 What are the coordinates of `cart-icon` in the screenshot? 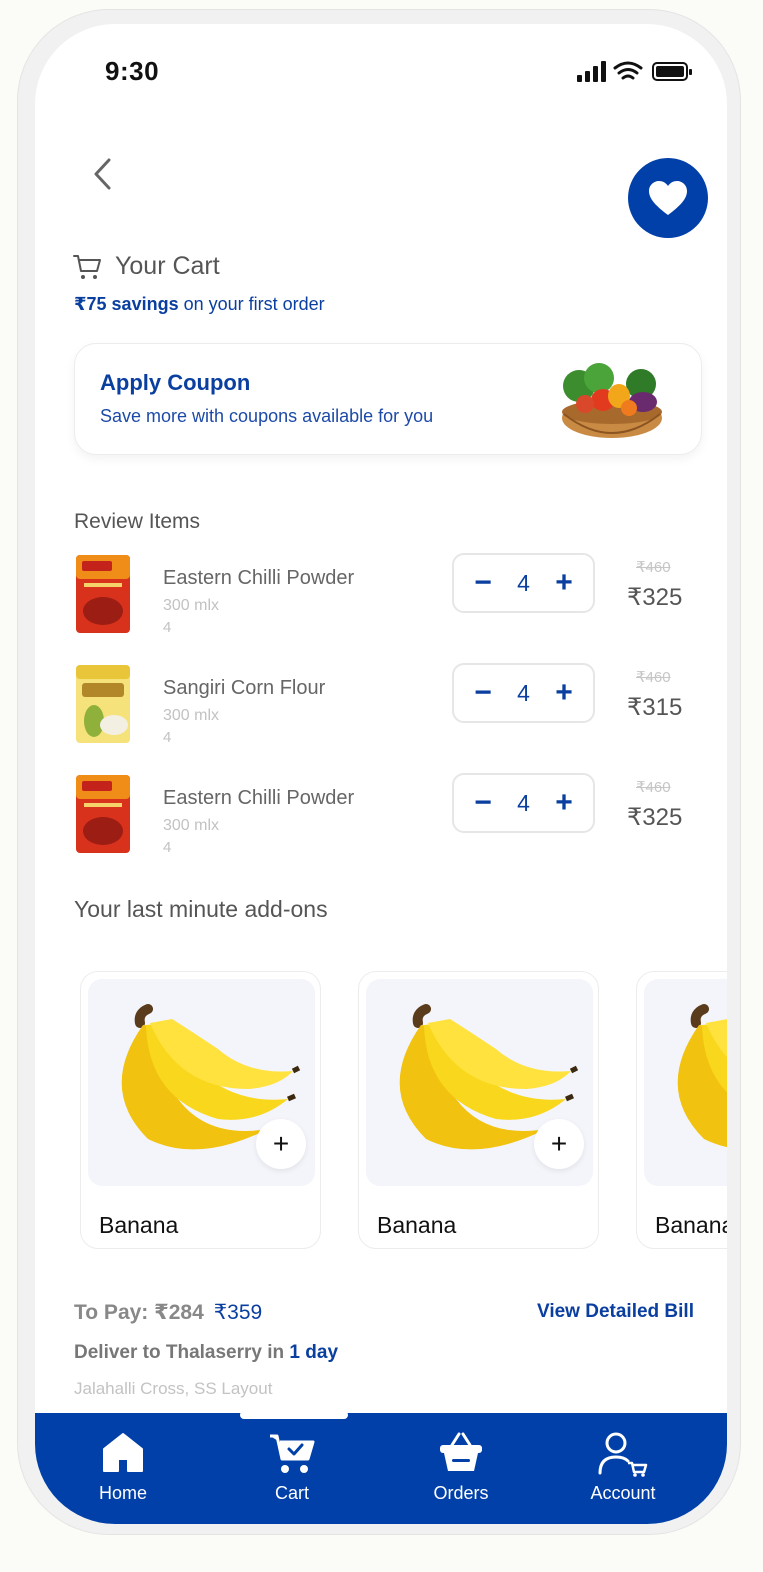 It's located at (292, 1453).